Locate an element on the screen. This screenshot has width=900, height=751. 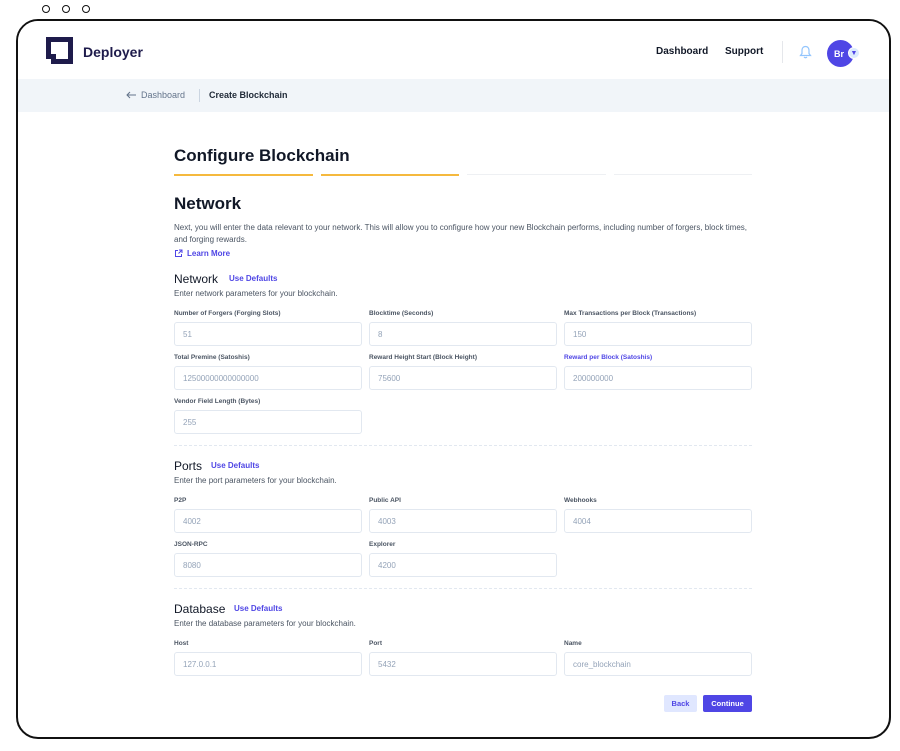
reward-height-label: Reward Height Start (Block Height) is located at coordinates (423, 357).